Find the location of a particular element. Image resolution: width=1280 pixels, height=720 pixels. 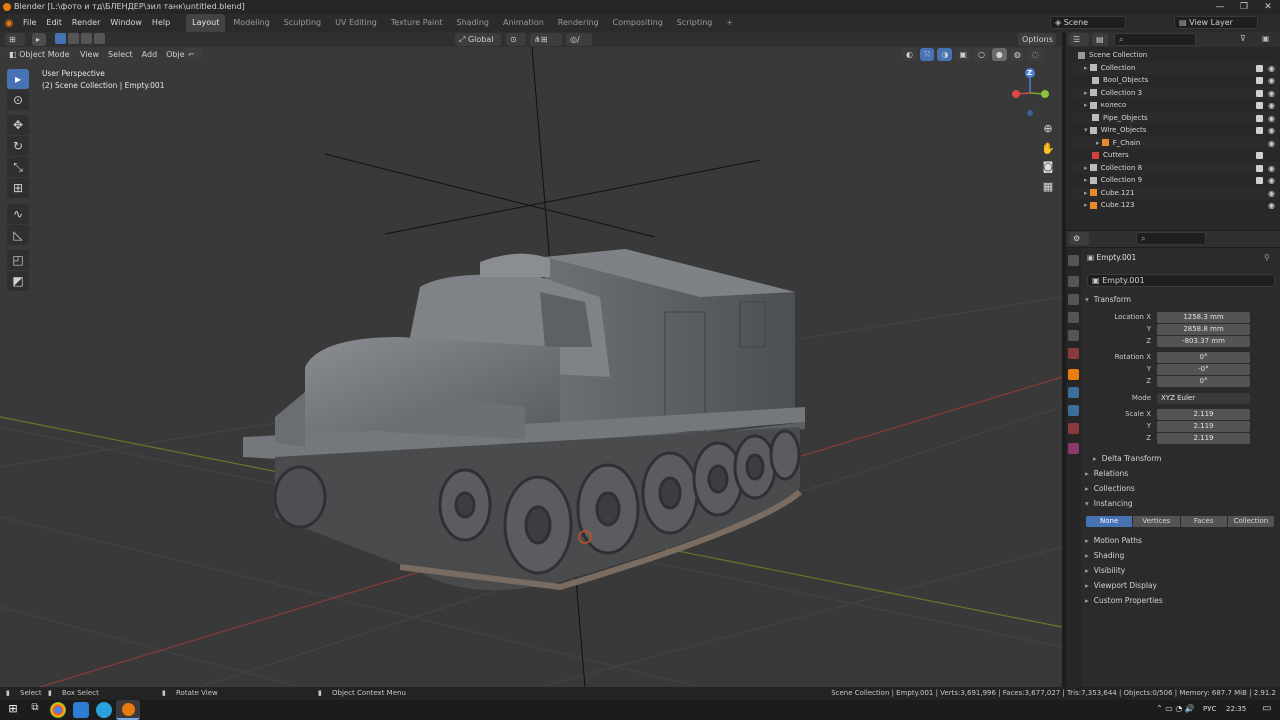

xray-icon: ▣ is located at coordinates (963, 54).